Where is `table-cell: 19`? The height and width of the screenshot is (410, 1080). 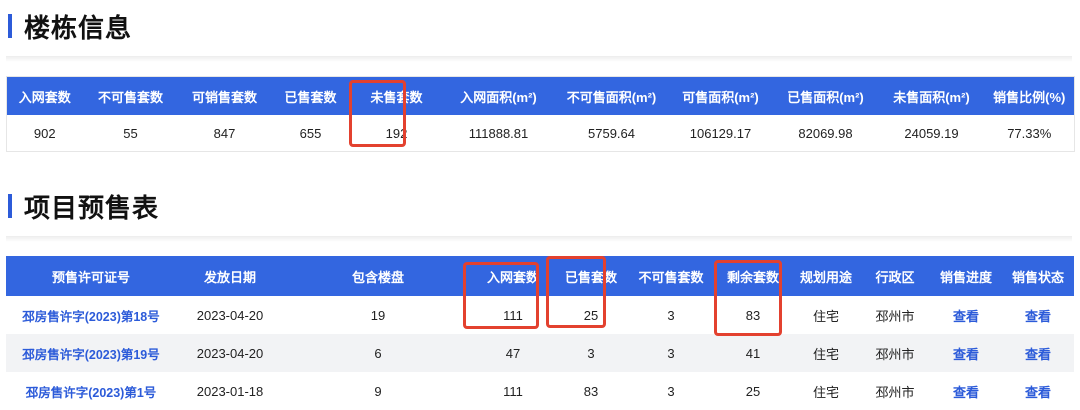 table-cell: 19 is located at coordinates (378, 315).